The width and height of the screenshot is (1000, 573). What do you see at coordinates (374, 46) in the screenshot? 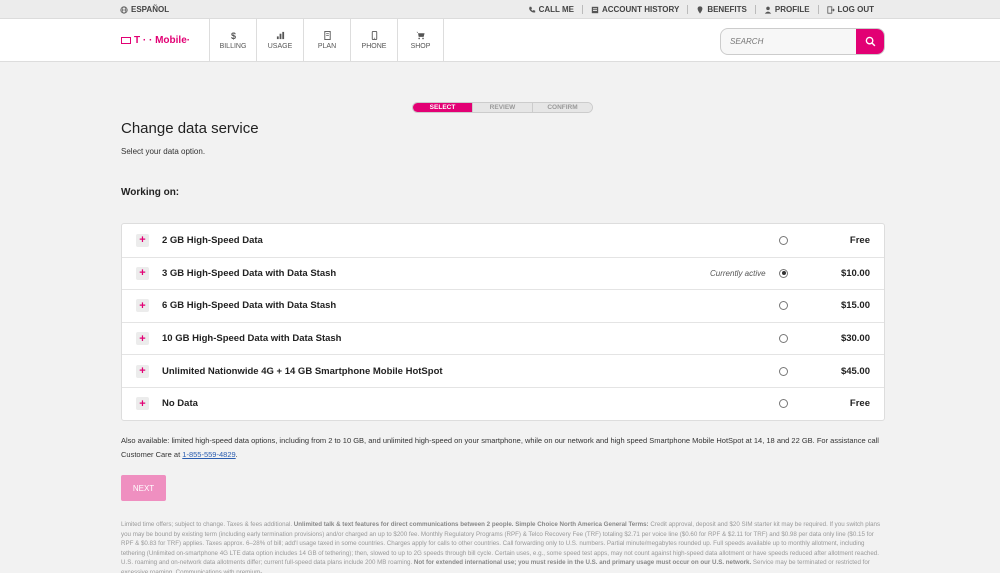
I see `nav-phone-label: PHONE` at bounding box center [374, 46].